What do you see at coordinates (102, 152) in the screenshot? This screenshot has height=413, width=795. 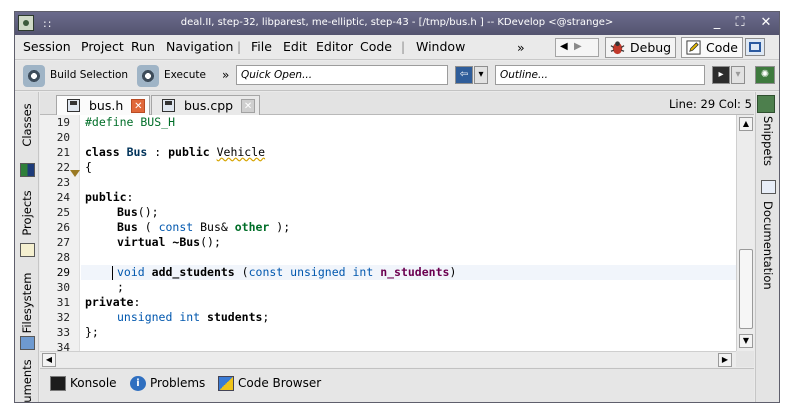 I see `keyword-class: class` at bounding box center [102, 152].